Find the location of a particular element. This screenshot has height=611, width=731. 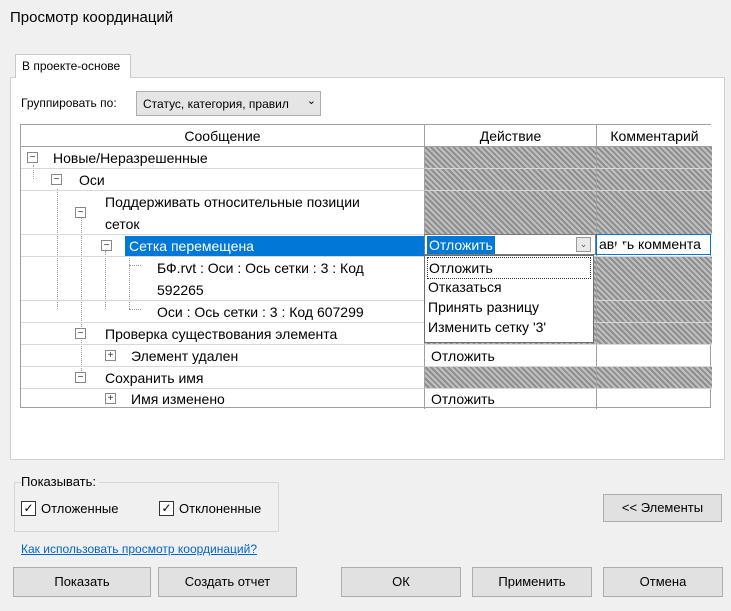

table-row: − Оси is located at coordinates (366, 180).